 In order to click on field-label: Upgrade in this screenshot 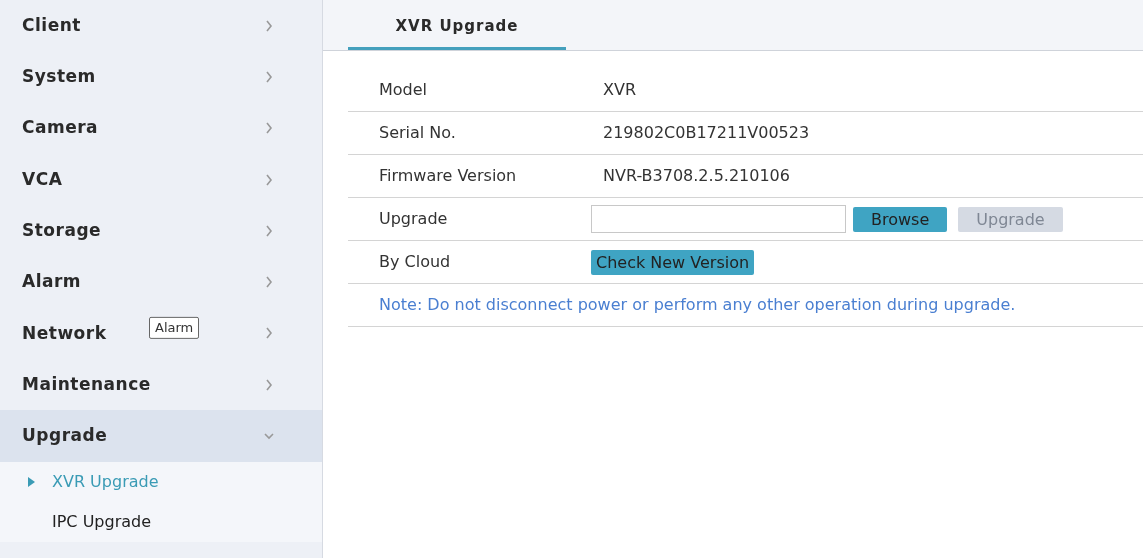, I will do `click(413, 219)`.